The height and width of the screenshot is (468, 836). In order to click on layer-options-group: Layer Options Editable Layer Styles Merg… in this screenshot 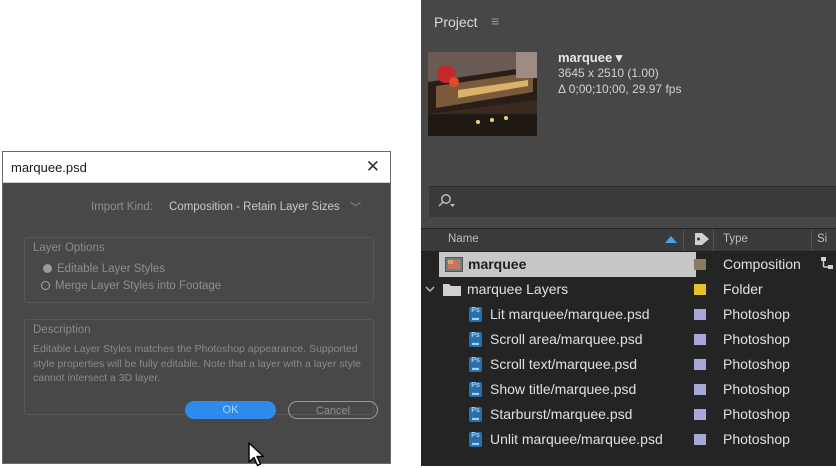, I will do `click(199, 270)`.